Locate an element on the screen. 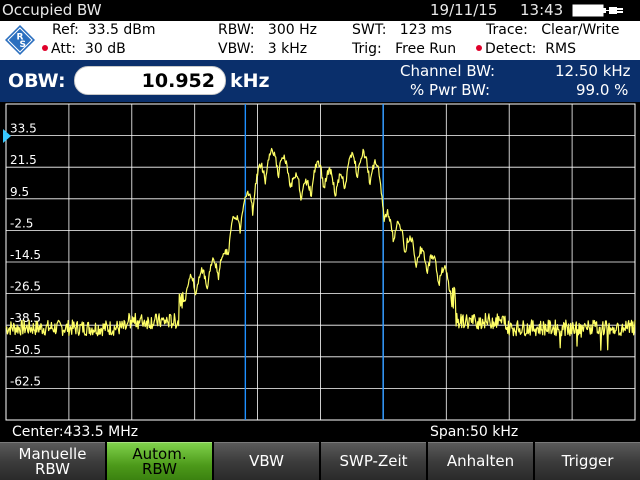 This screenshot has width=640, height=480. y-tick-label: -26.5 is located at coordinates (25, 287).